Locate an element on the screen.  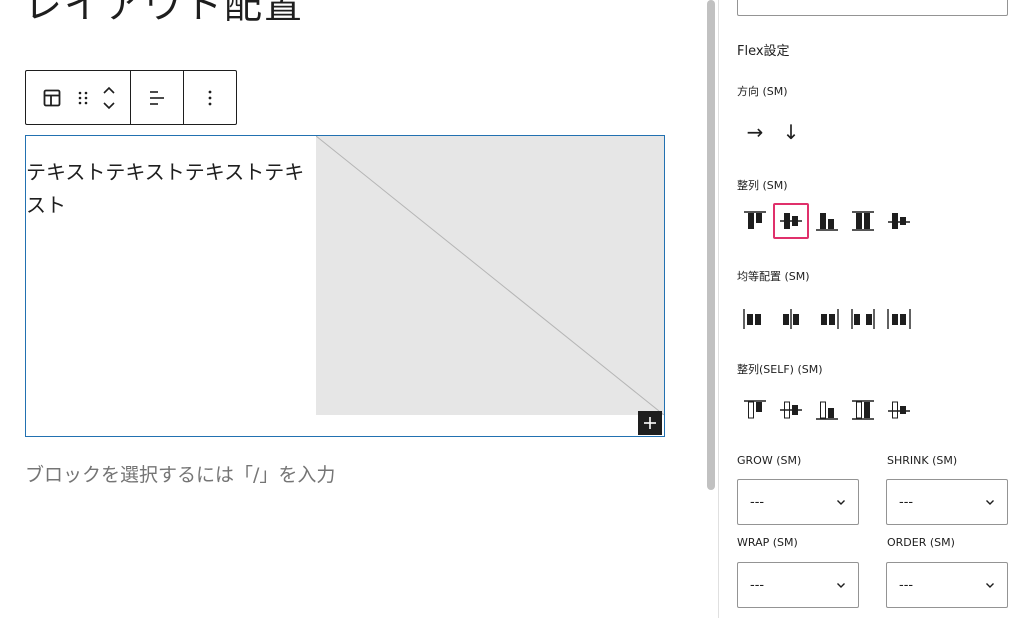
block-appender-placeholder: ブロックを選択するには「/」を入力 is located at coordinates (180, 473).